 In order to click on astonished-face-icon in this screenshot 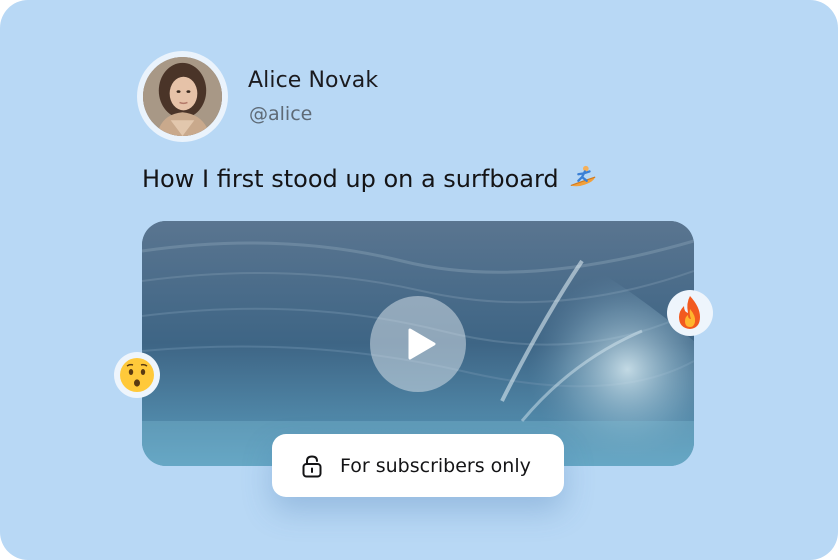, I will do `click(137, 375)`.